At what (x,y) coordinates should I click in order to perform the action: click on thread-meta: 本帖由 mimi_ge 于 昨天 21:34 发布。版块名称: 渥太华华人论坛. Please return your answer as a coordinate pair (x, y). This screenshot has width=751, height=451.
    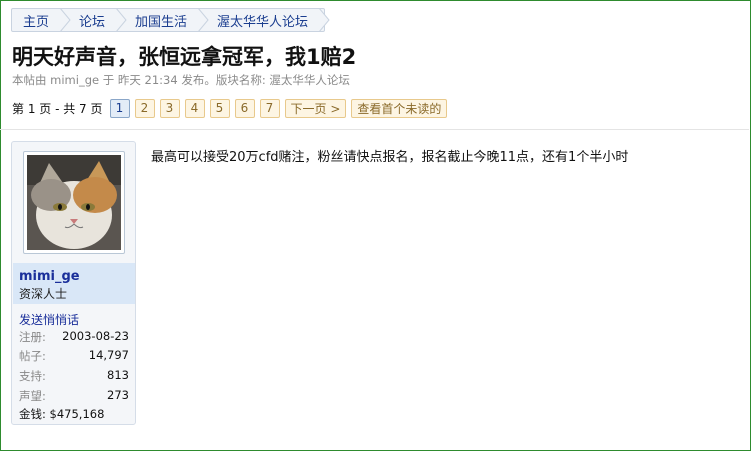
    Looking at the image, I should click on (181, 80).